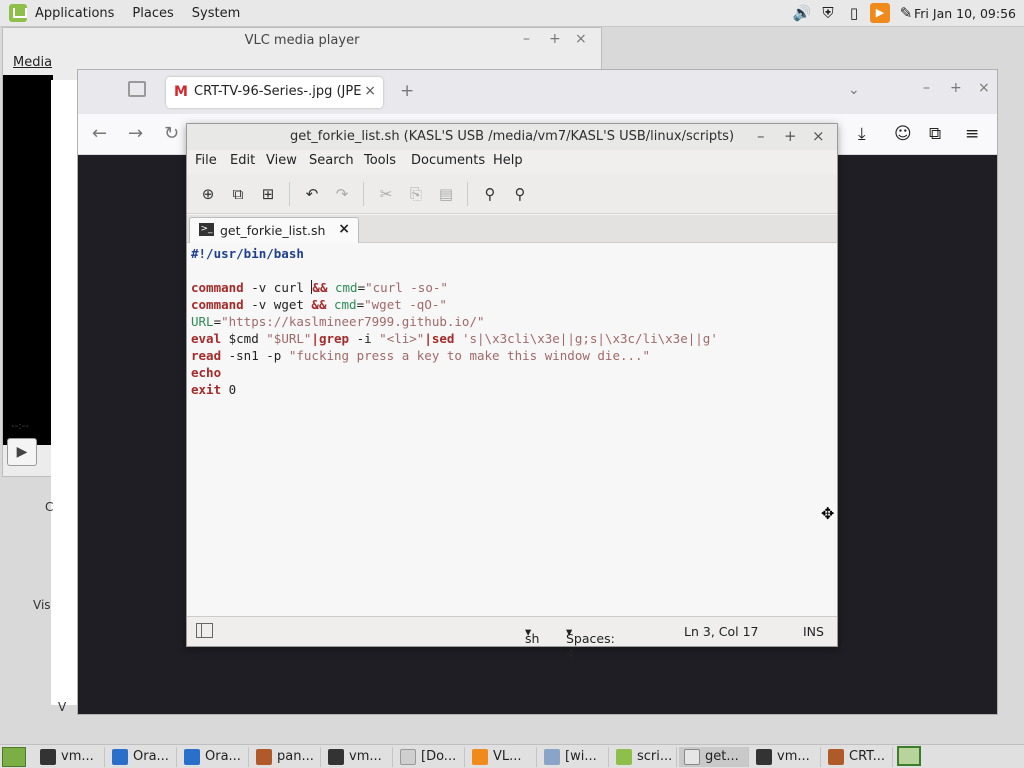 This screenshot has width=1024, height=768. What do you see at coordinates (446, 194) in the screenshot?
I see `paste-icon: ▤` at bounding box center [446, 194].